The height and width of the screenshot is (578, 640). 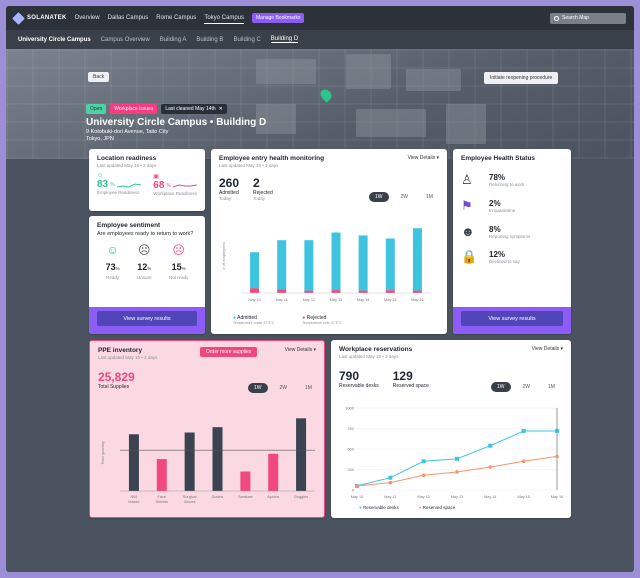 I want to click on legend-reserved: ● Reserved space, so click(x=437, y=507).